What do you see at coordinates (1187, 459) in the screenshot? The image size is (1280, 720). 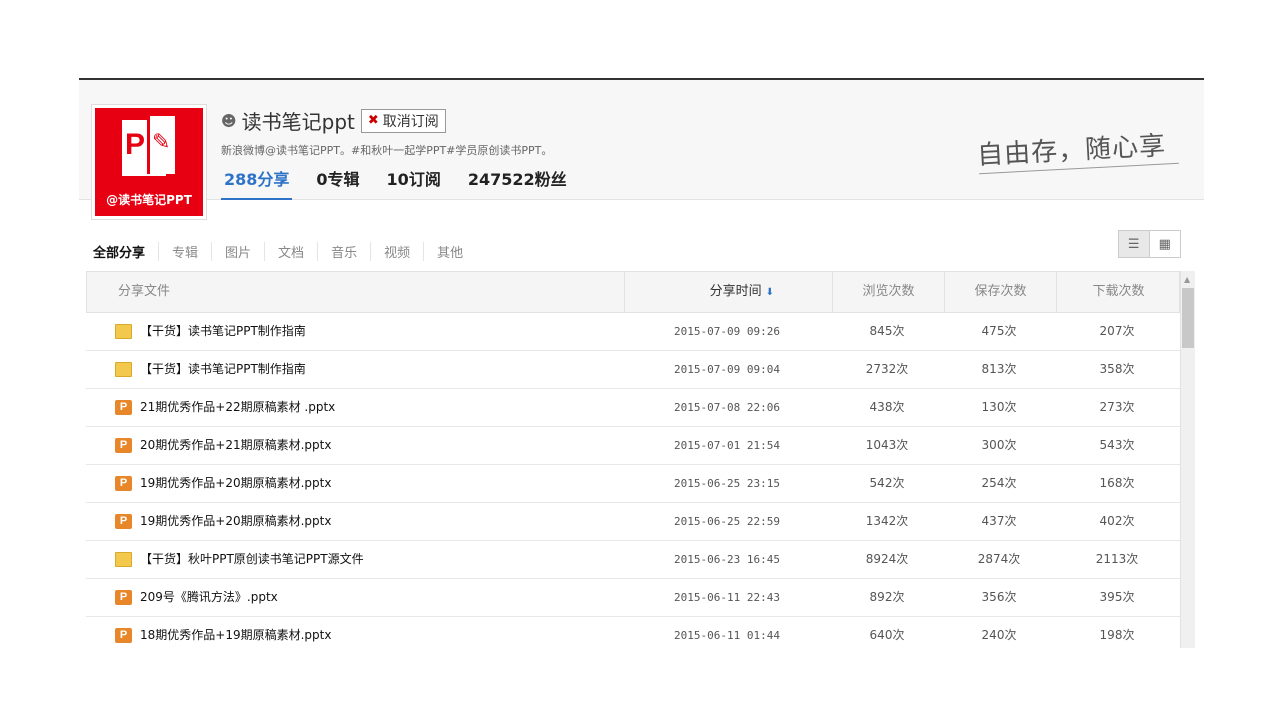 I see `scrollbar: ▲` at bounding box center [1187, 459].